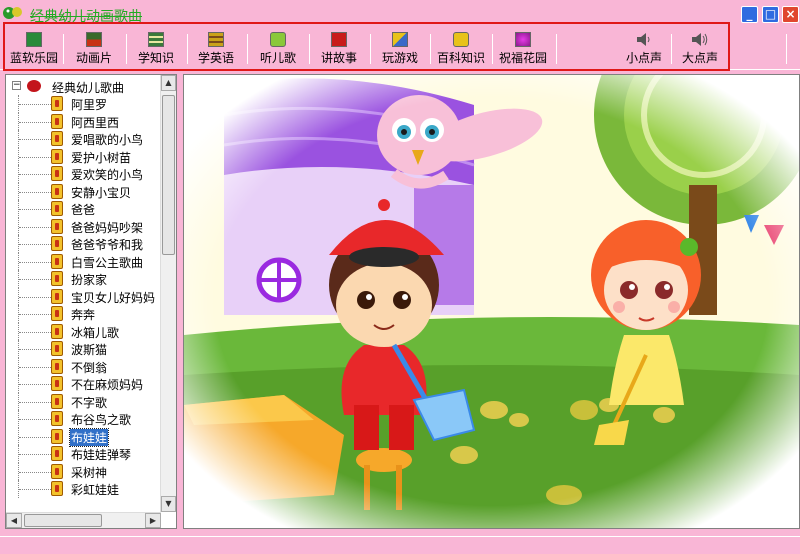  I want to click on toolbar-highlight-annotation, so click(366, 46).